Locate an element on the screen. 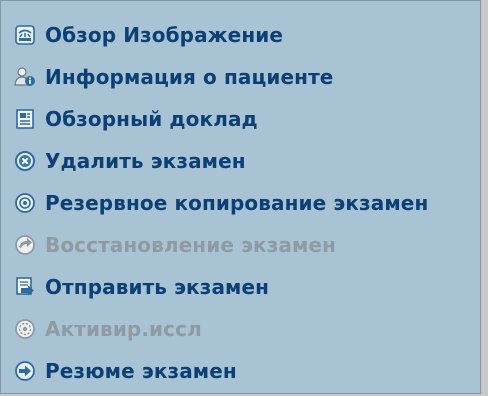 Image resolution: width=488 pixels, height=396 pixels. menu-item-label: Информация о пациенте is located at coordinates (189, 77).